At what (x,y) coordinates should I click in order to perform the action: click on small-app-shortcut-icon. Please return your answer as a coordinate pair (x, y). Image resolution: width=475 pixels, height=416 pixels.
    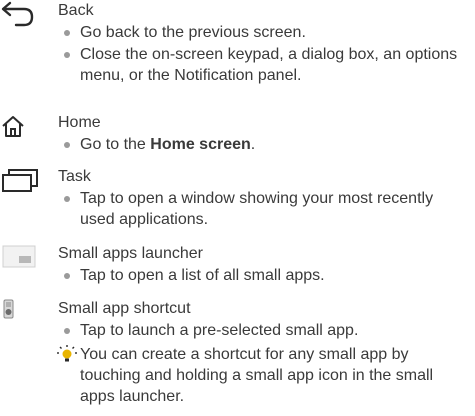
    Looking at the image, I should click on (8, 309).